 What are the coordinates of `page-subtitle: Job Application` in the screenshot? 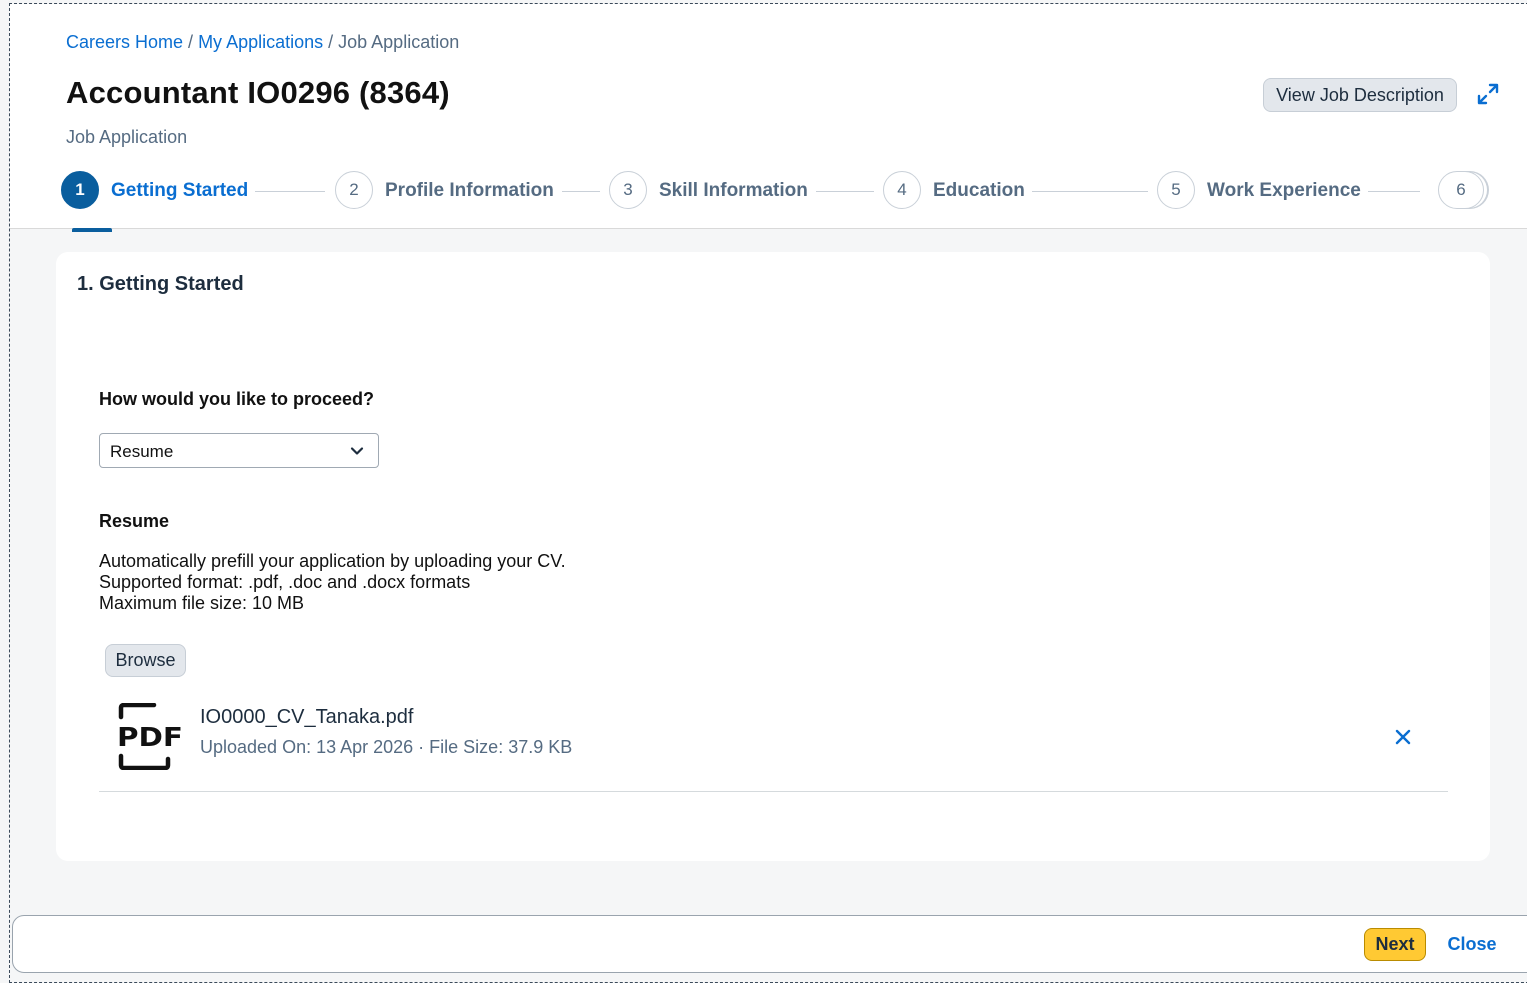 It's located at (127, 137).